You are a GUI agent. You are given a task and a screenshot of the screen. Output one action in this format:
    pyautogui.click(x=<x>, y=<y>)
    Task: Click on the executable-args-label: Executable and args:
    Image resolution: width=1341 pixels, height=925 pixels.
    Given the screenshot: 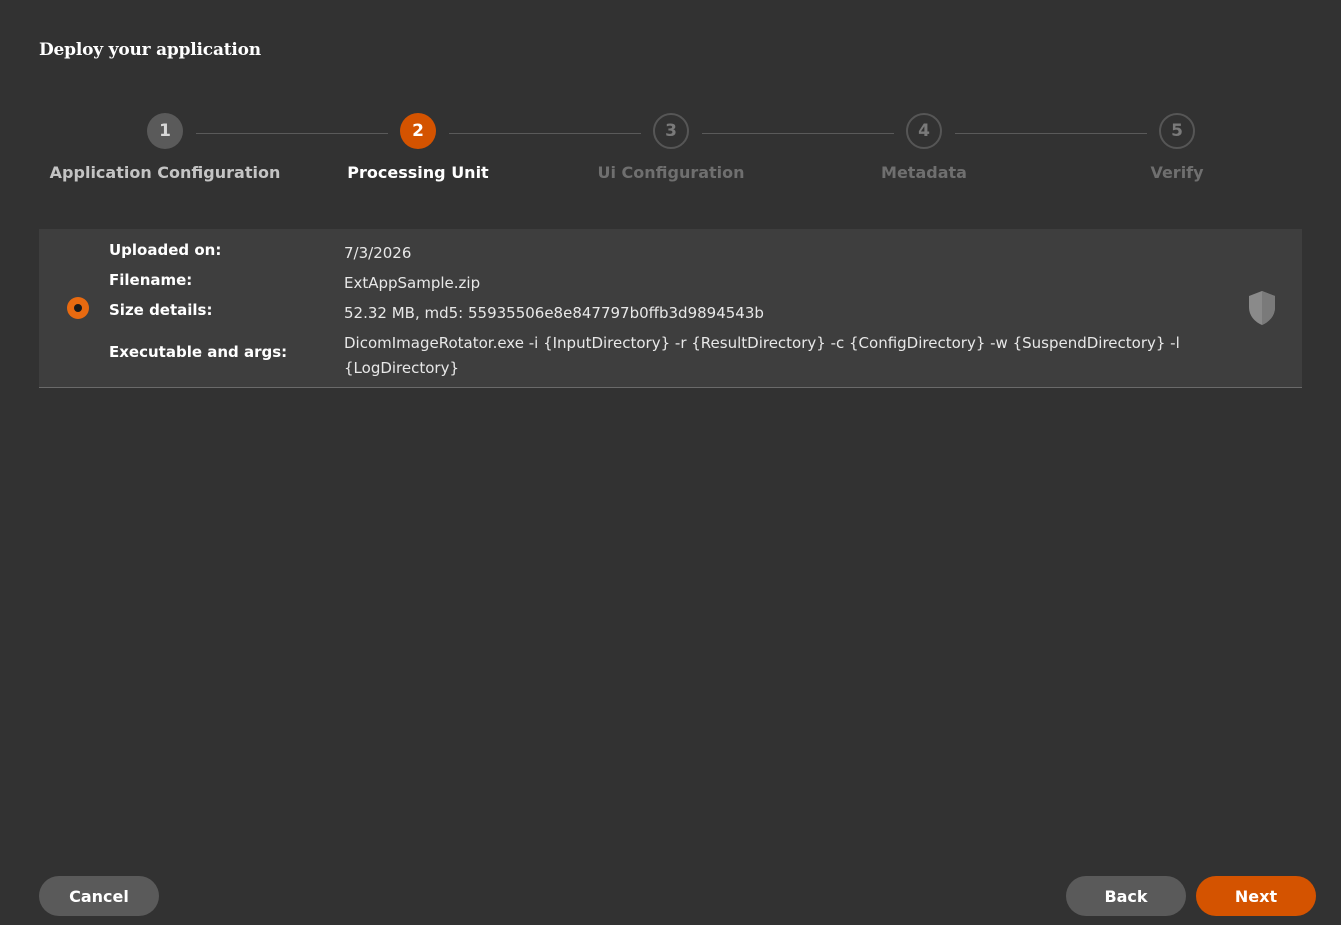 What is the action you would take?
    pyautogui.click(x=198, y=352)
    